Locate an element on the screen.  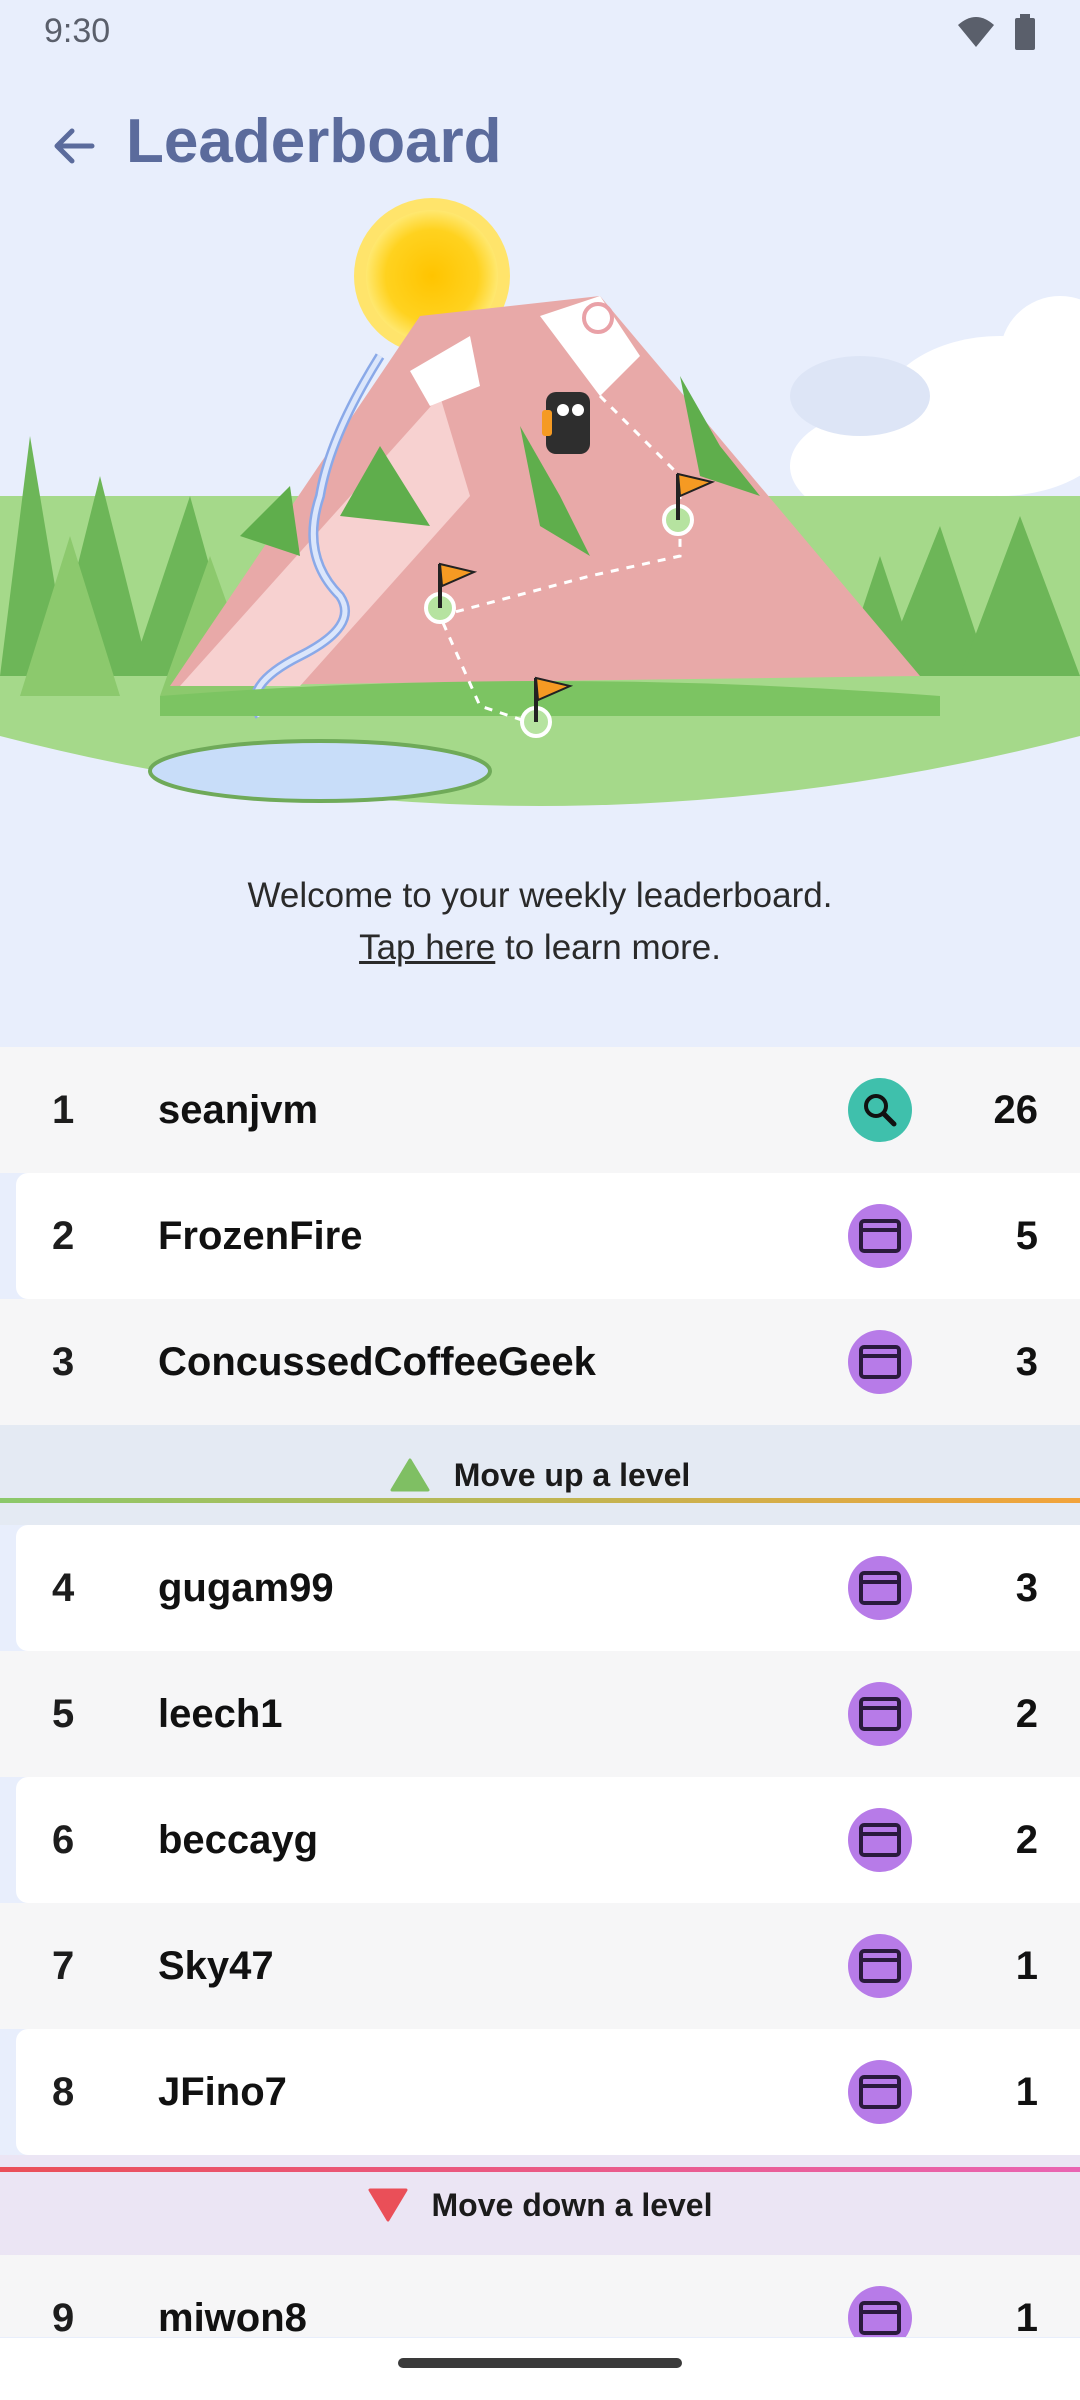
tap-here-link: Tap here is located at coordinates (427, 947).